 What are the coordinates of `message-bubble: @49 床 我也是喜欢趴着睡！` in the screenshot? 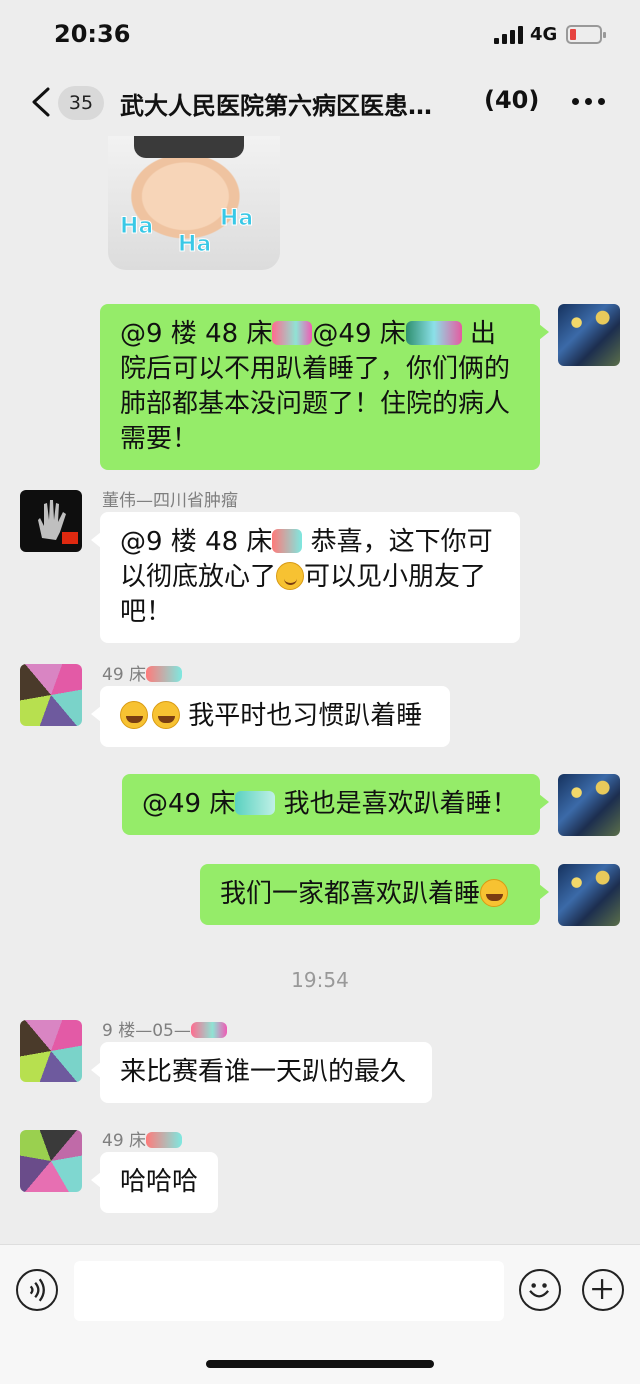 It's located at (335, 804).